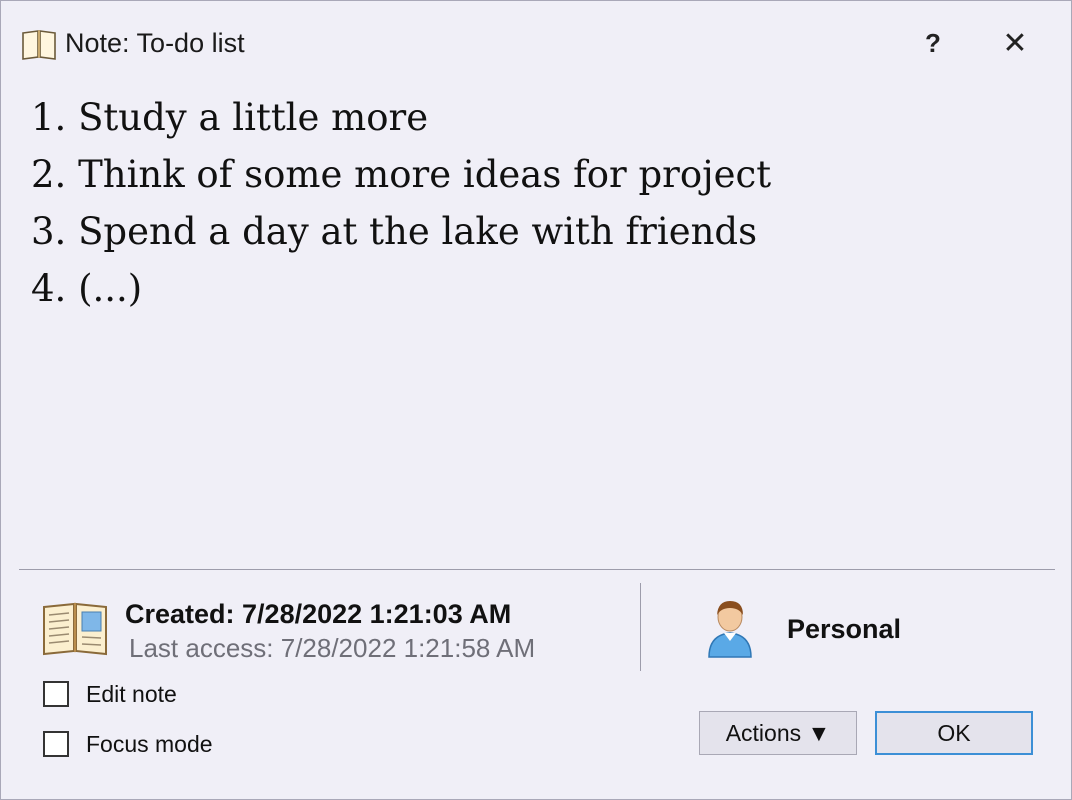 This screenshot has height=800, width=1072. What do you see at coordinates (131, 694) in the screenshot?
I see `edit-note-label: Edit note` at bounding box center [131, 694].